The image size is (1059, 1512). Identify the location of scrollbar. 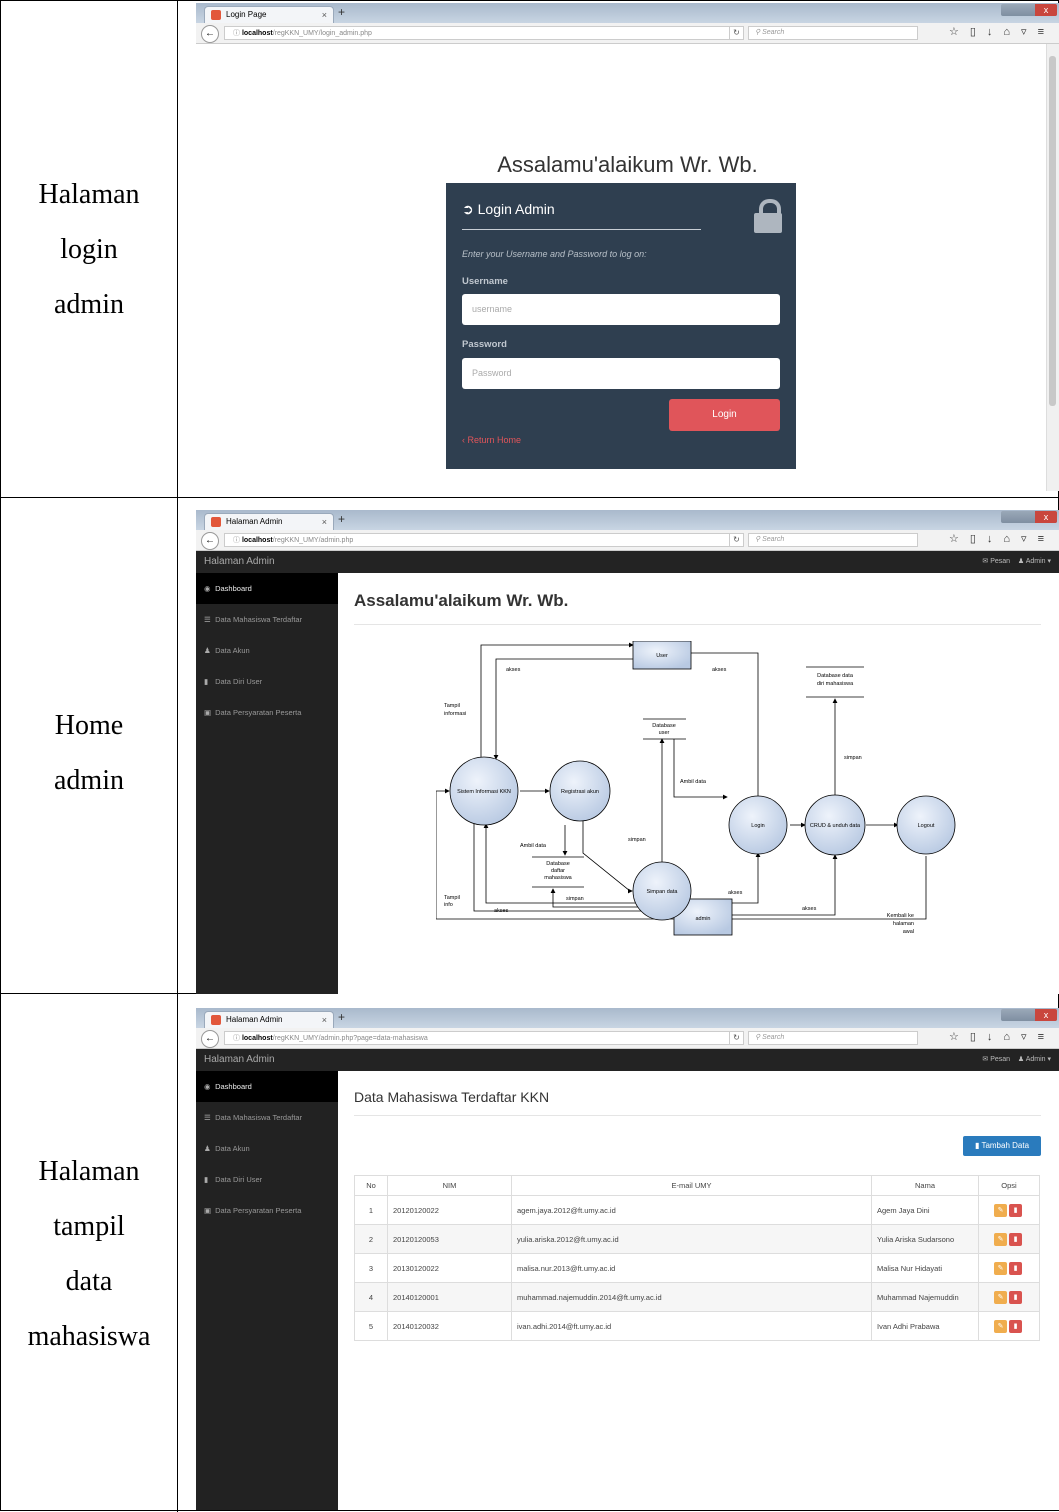
(1052, 267).